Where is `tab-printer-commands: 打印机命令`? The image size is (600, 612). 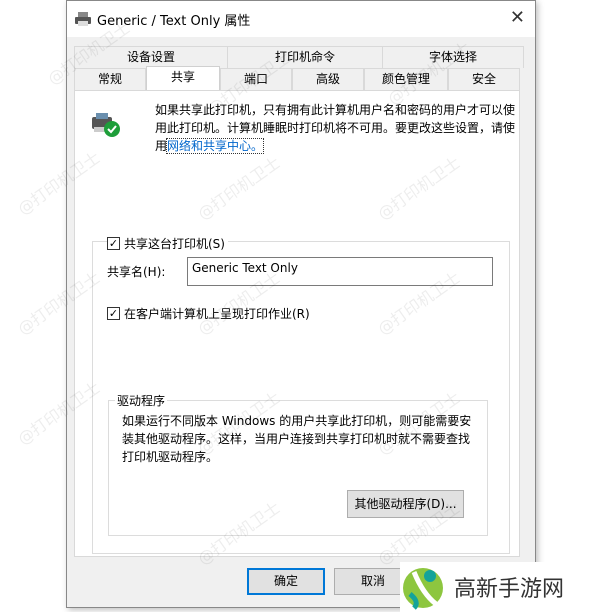
tab-printer-commands: 打印机命令 is located at coordinates (305, 57).